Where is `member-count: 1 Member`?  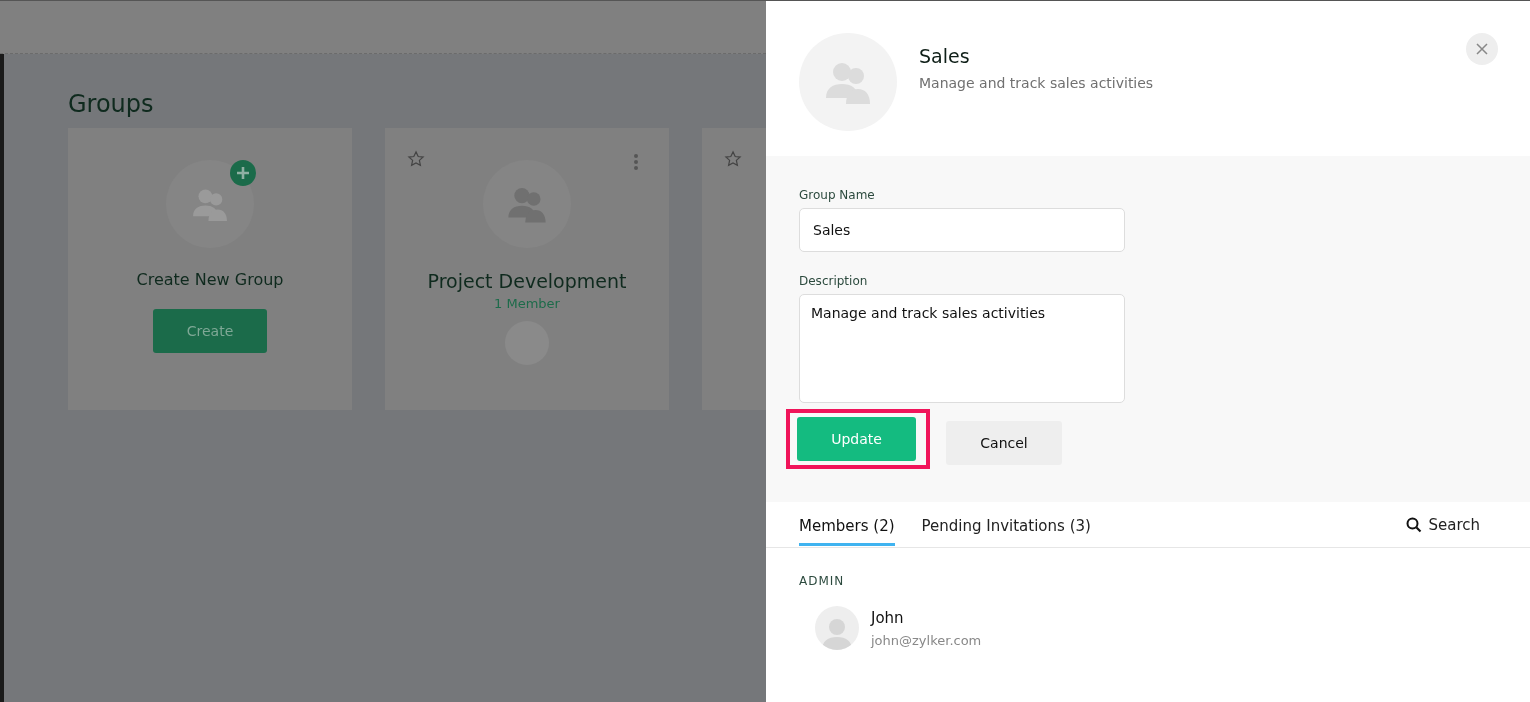
member-count: 1 Member is located at coordinates (527, 303).